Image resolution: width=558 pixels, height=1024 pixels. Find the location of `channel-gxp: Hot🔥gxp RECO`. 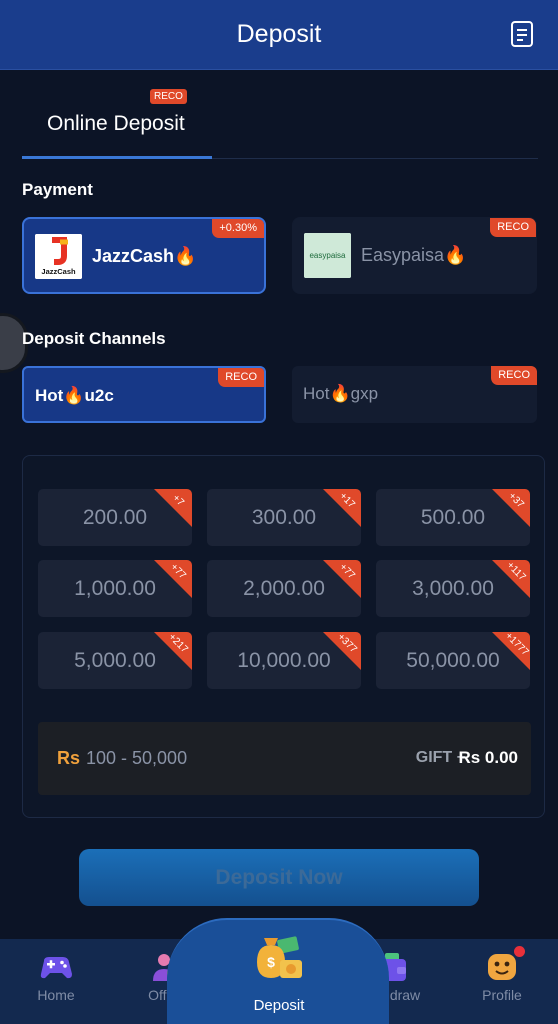

channel-gxp: Hot🔥gxp RECO is located at coordinates (414, 394).